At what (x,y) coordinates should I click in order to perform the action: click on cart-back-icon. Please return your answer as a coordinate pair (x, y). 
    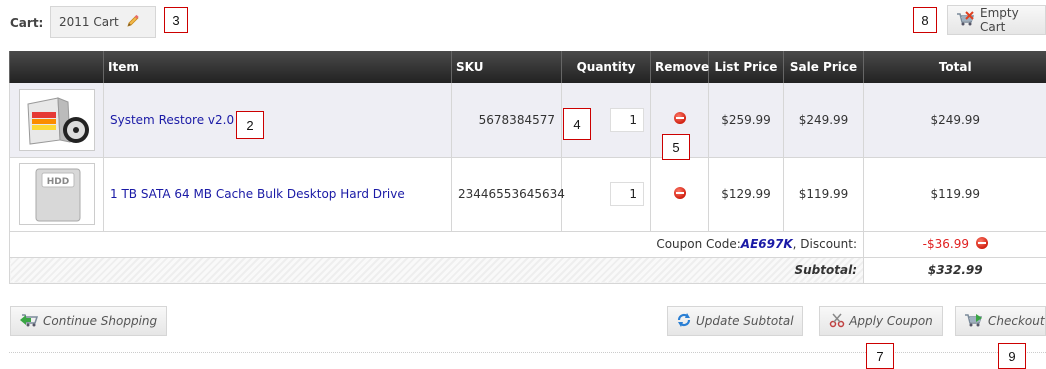
    Looking at the image, I should click on (29, 321).